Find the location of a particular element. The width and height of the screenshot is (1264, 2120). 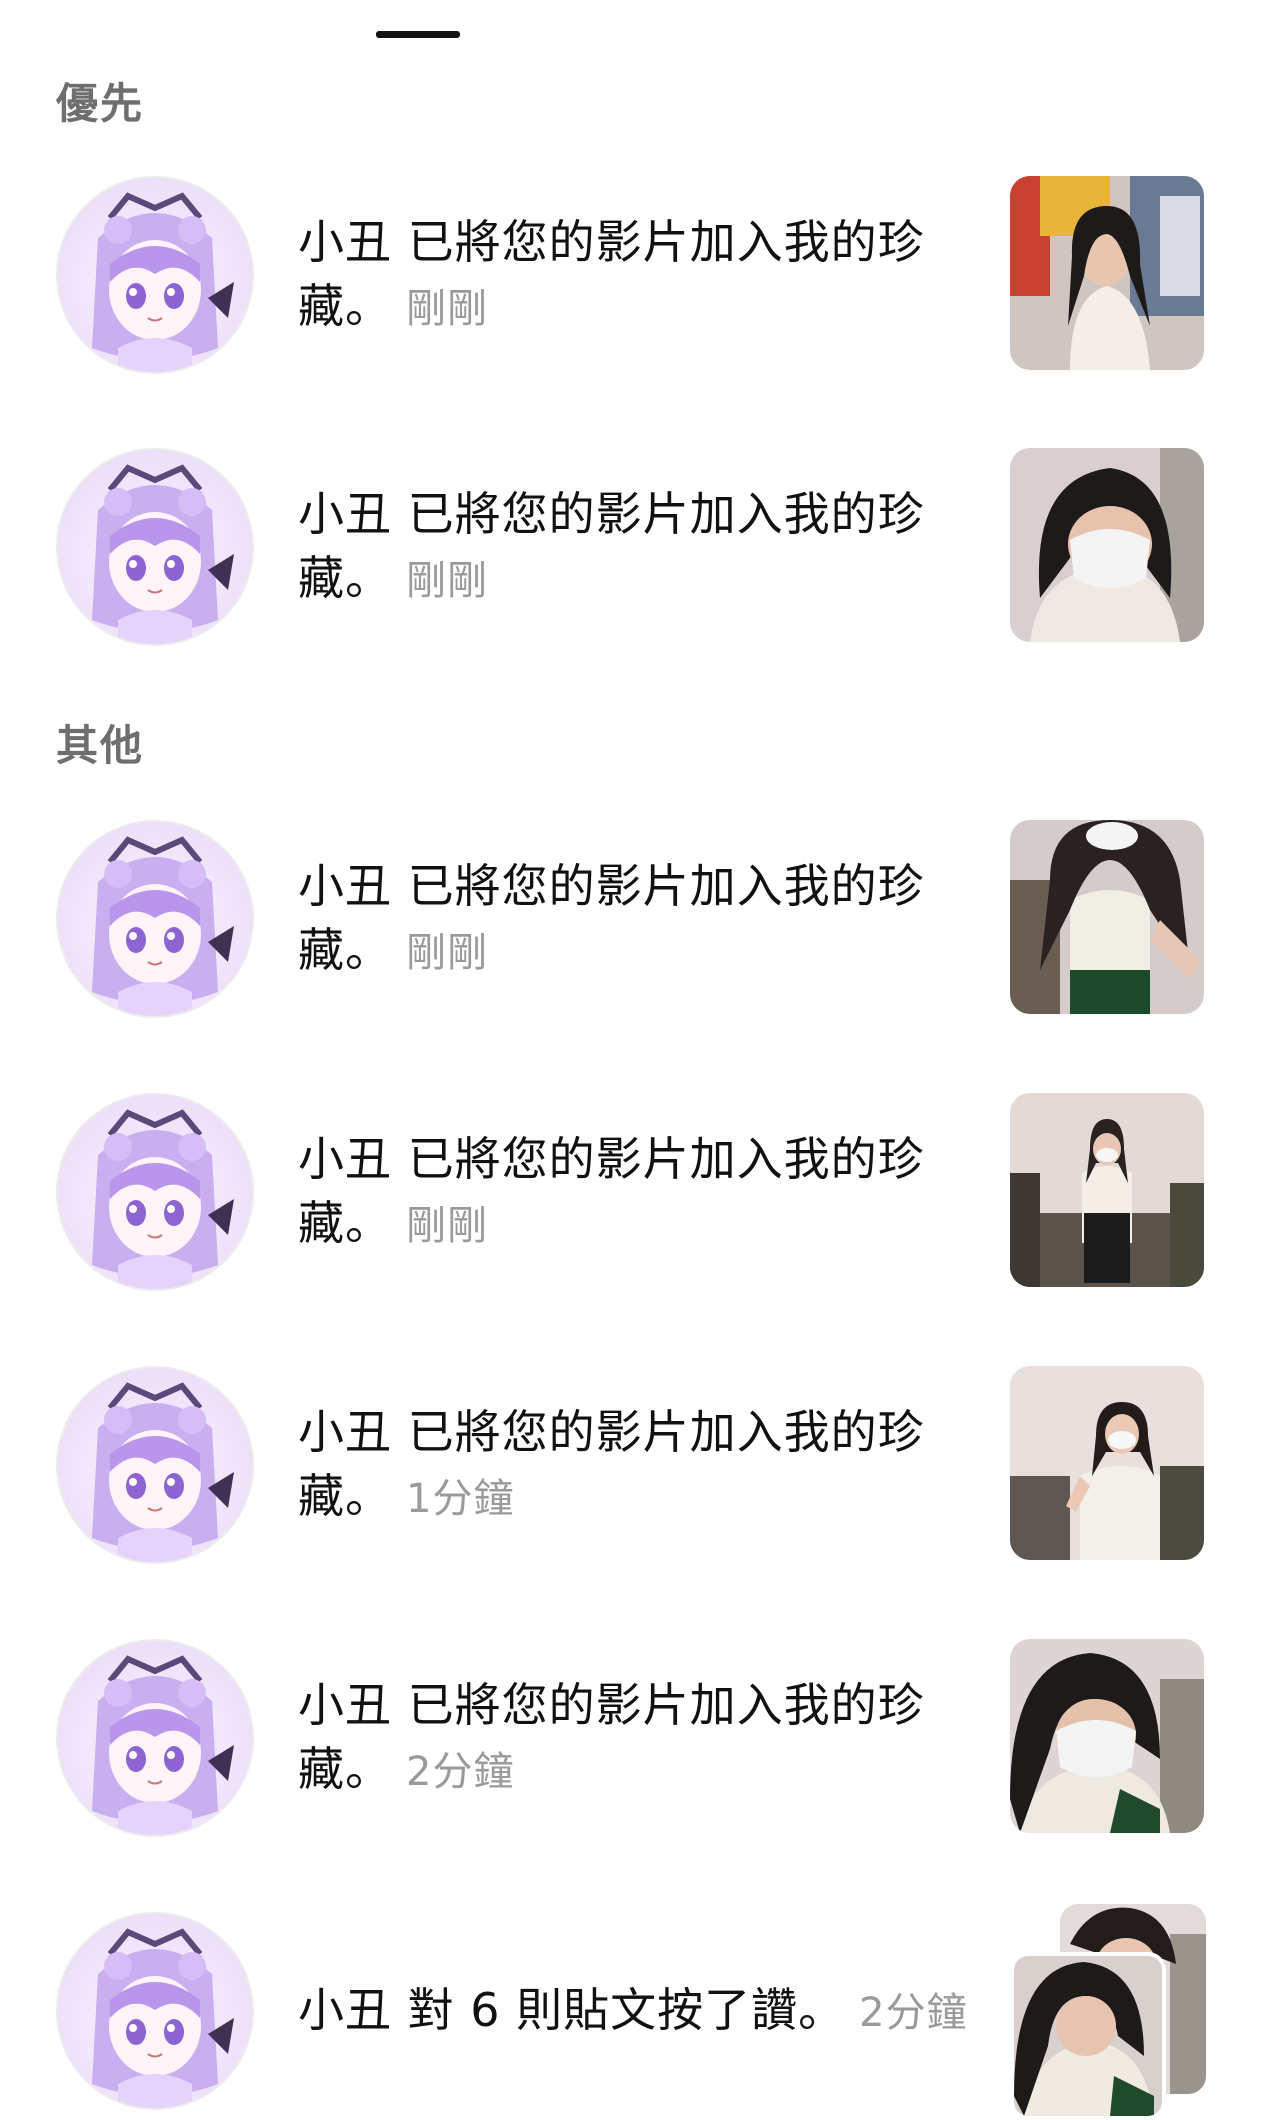

active-tab-indicator is located at coordinates (418, 34).